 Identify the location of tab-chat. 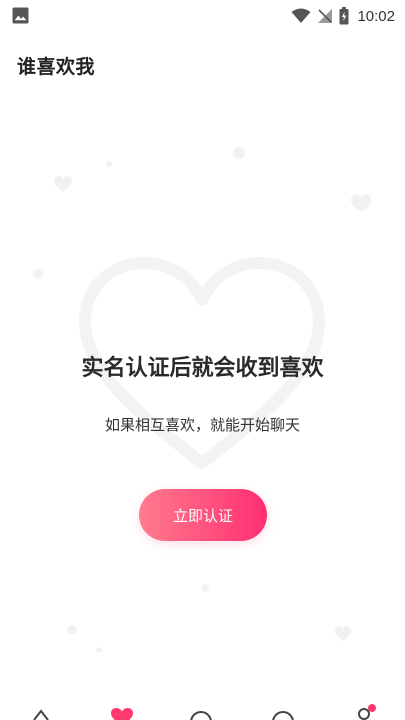
(201, 712).